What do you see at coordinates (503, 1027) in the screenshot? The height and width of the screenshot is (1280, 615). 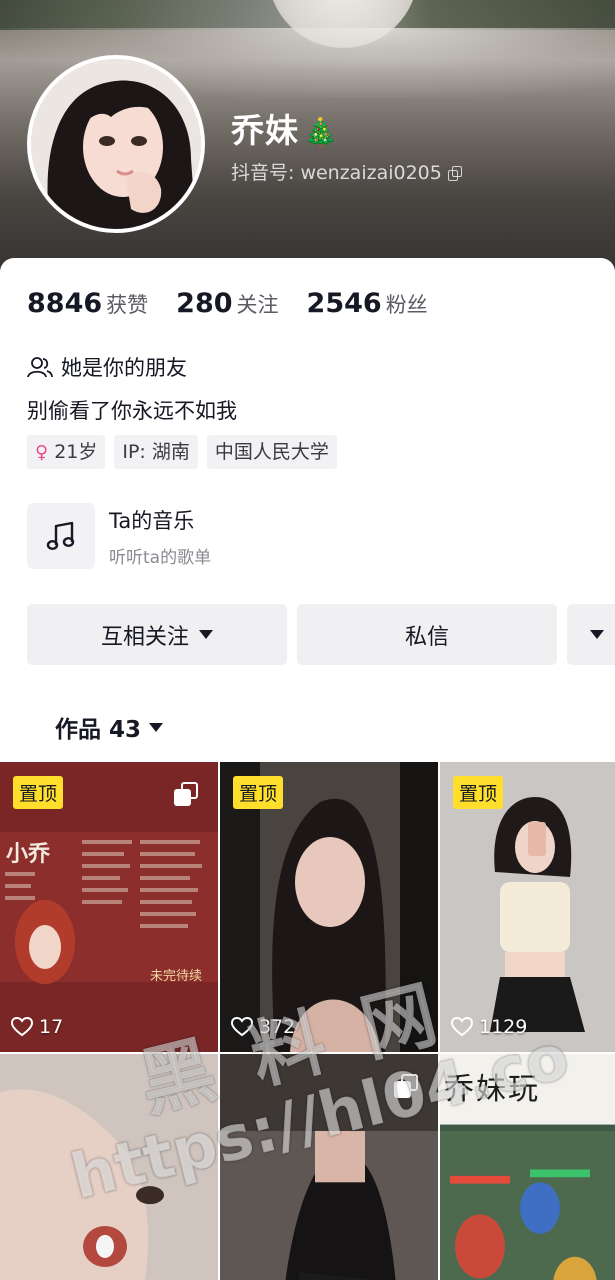 I see `like-count-text: 1129` at bounding box center [503, 1027].